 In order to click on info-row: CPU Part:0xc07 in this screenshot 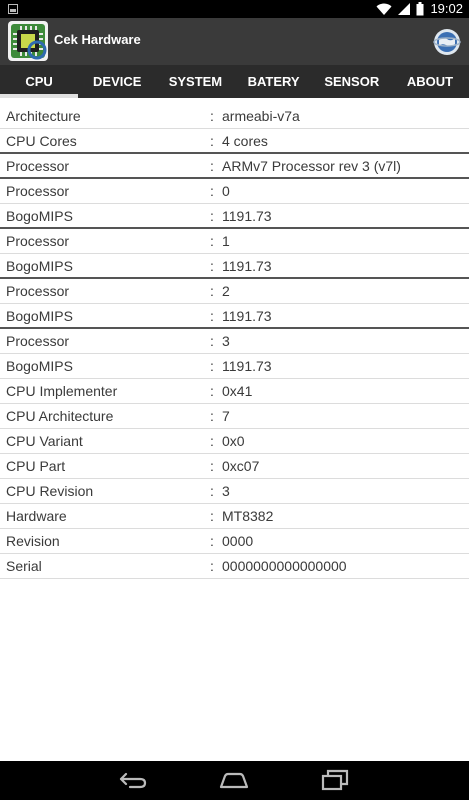, I will do `click(234, 466)`.